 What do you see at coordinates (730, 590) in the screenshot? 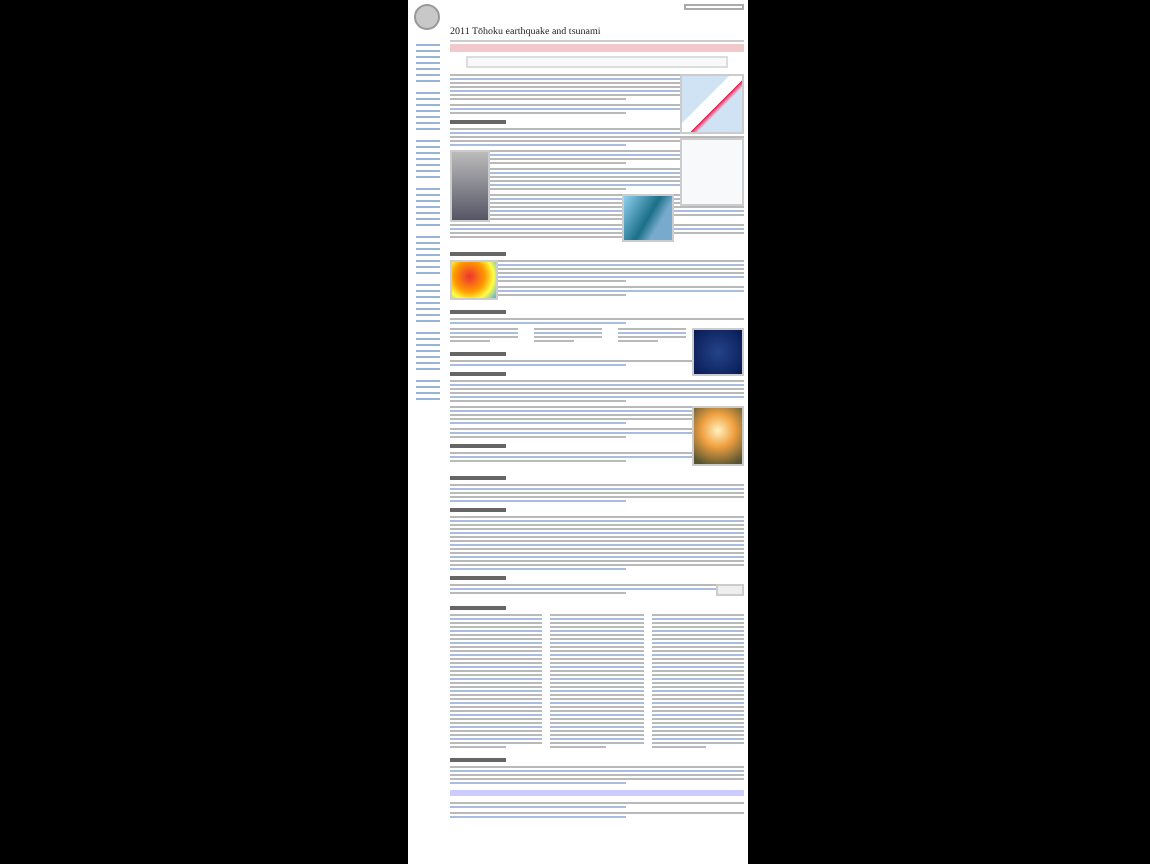
I see `project-links-box` at bounding box center [730, 590].